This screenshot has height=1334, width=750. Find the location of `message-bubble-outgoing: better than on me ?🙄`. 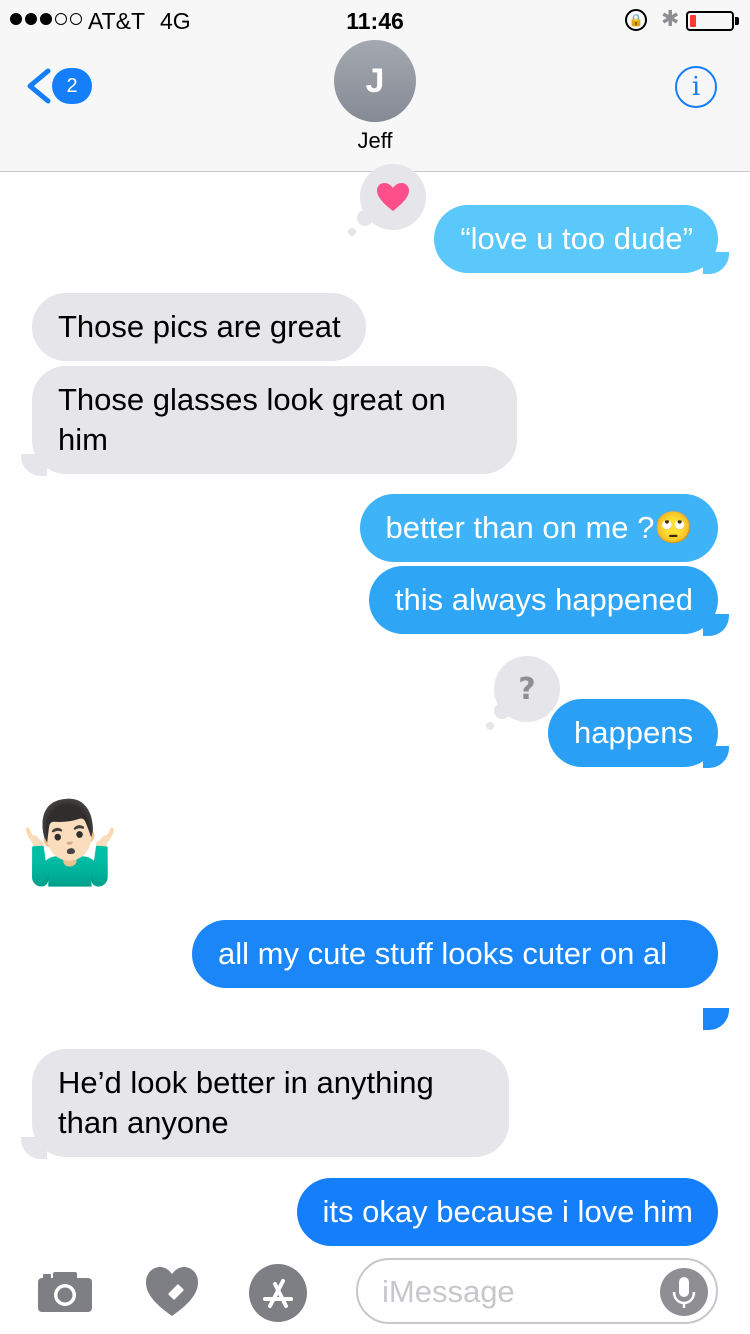

message-bubble-outgoing: better than on me ?🙄 is located at coordinates (538, 528).